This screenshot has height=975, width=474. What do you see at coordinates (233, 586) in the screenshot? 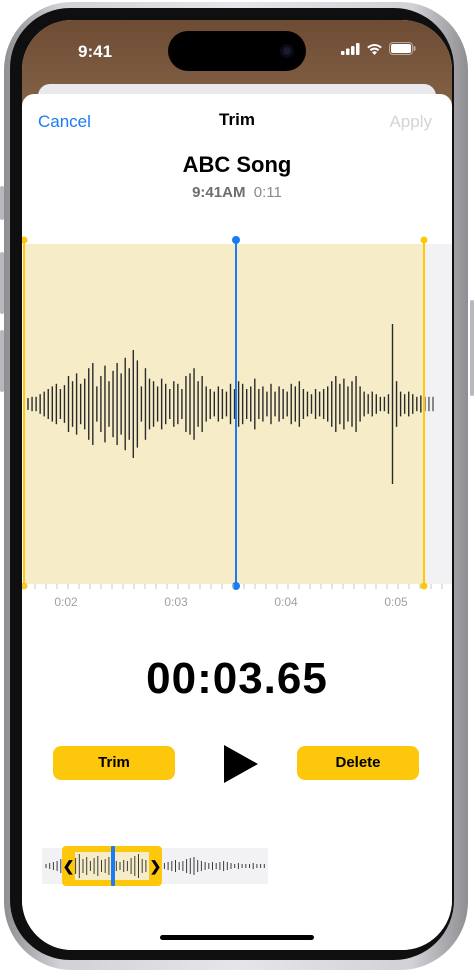
I see `timeline-ticks` at bounding box center [233, 586].